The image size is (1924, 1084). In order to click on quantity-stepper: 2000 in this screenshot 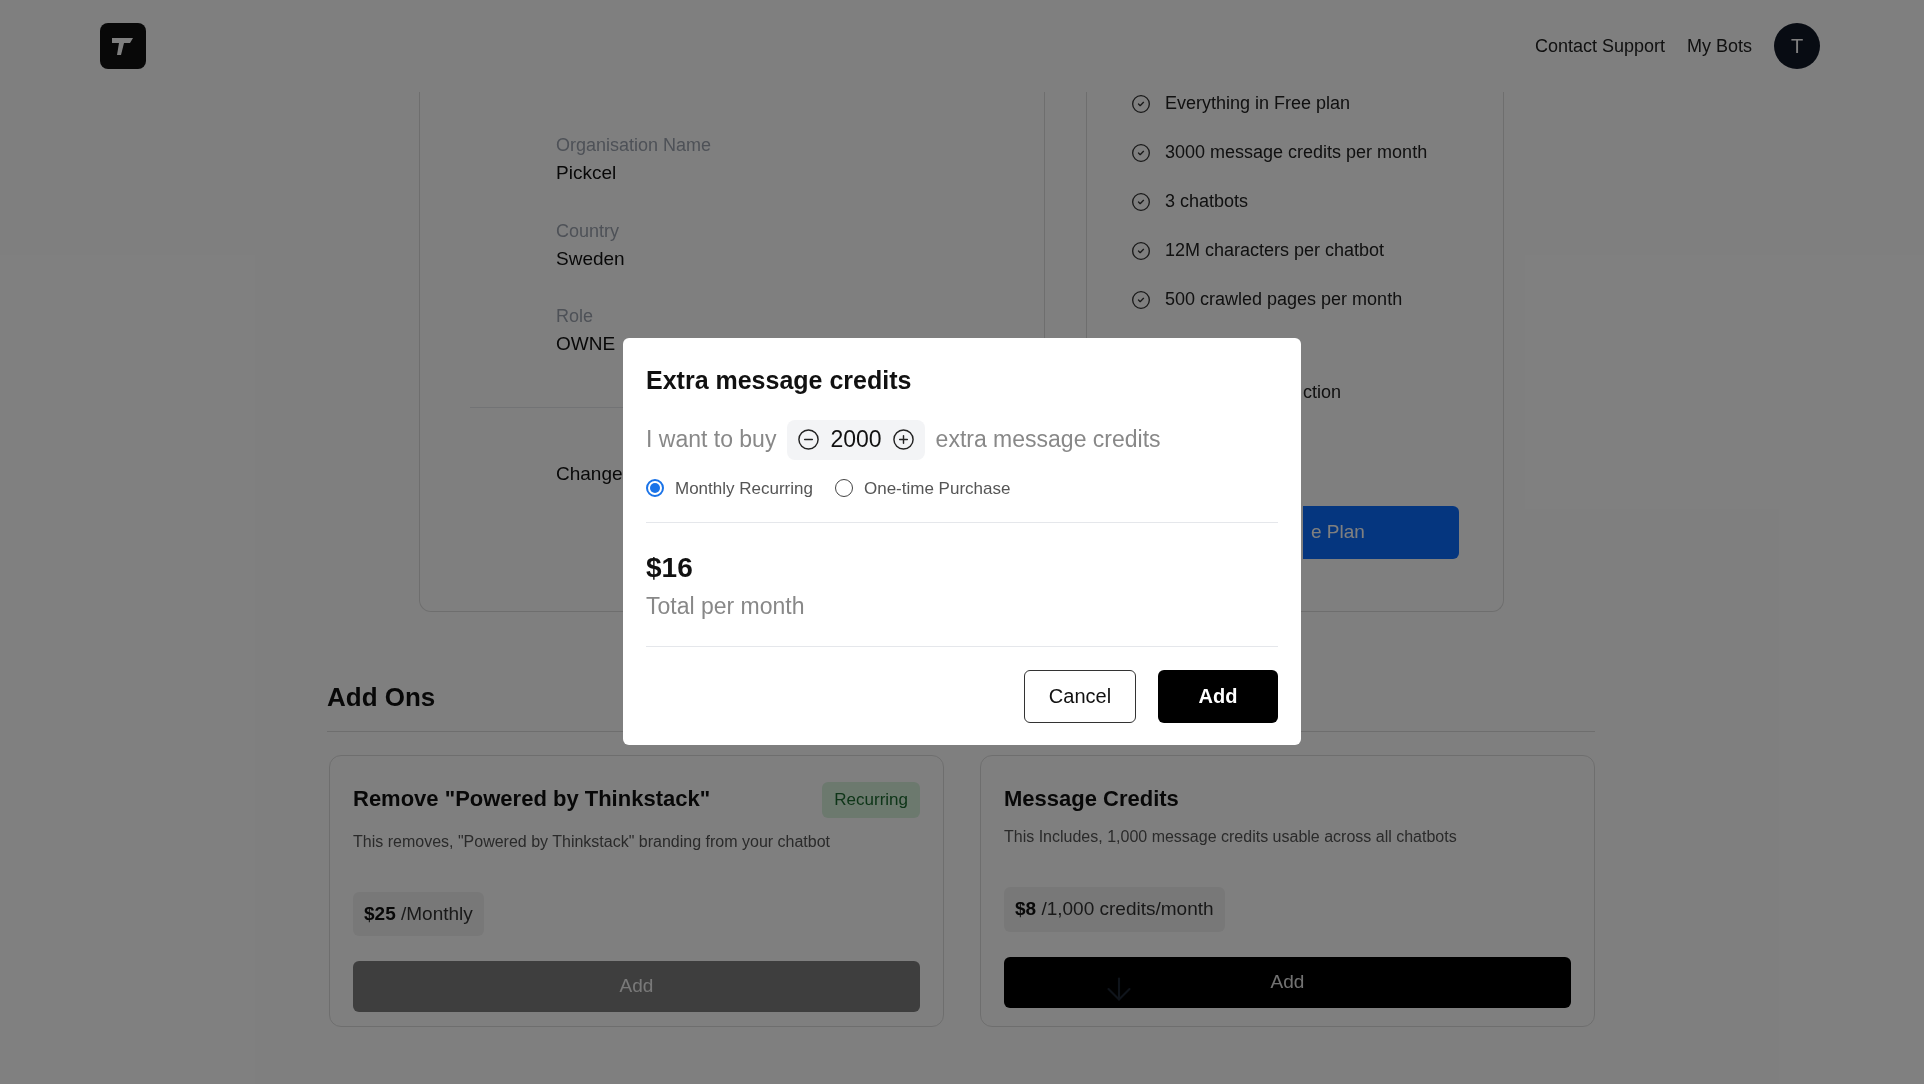, I will do `click(856, 439)`.